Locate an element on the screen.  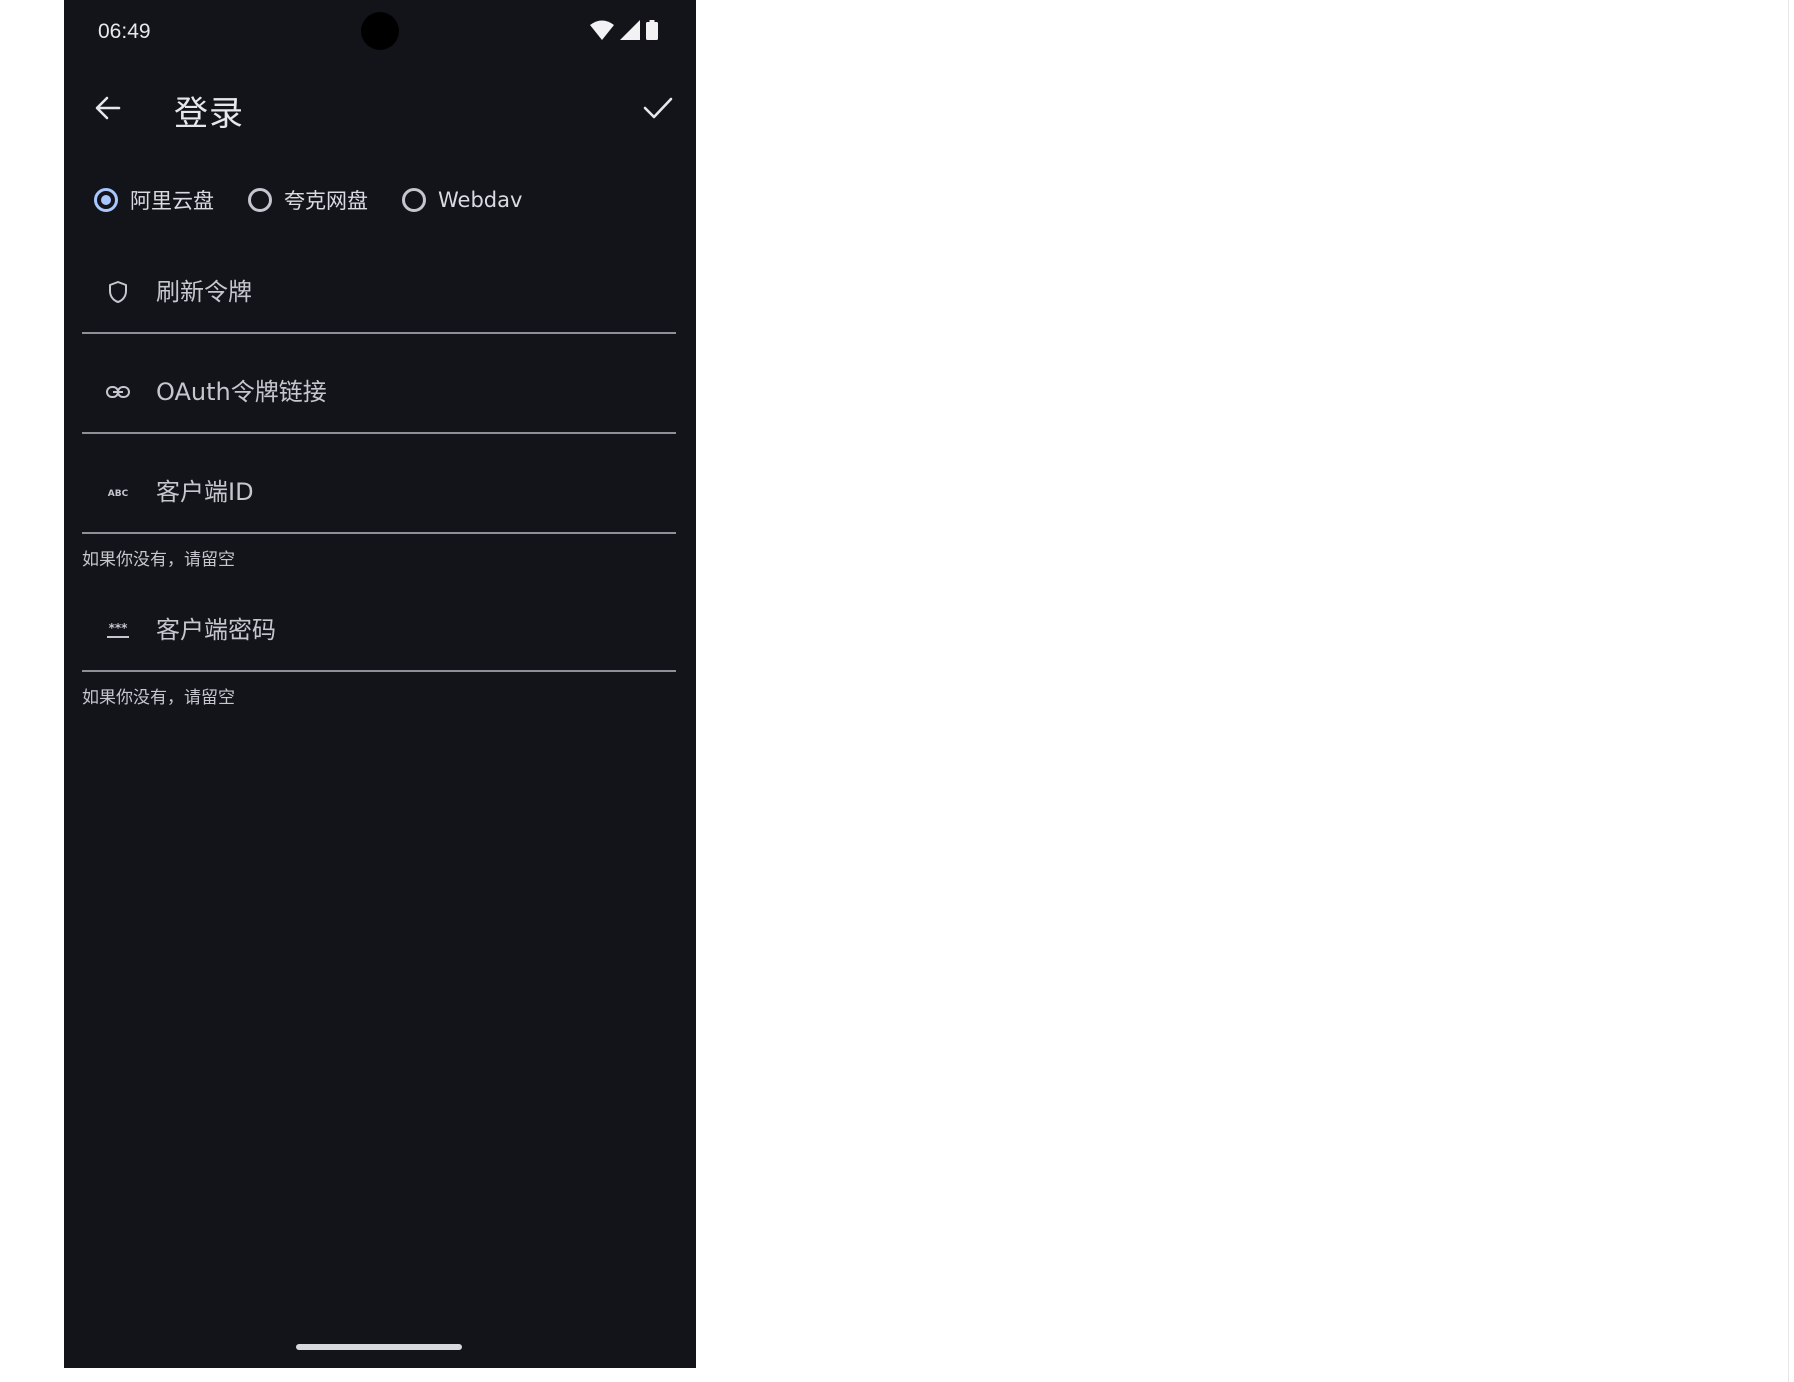
login-type-radio-group: 阿里云盘 夸克网盘 Webdav is located at coordinates (315, 200).